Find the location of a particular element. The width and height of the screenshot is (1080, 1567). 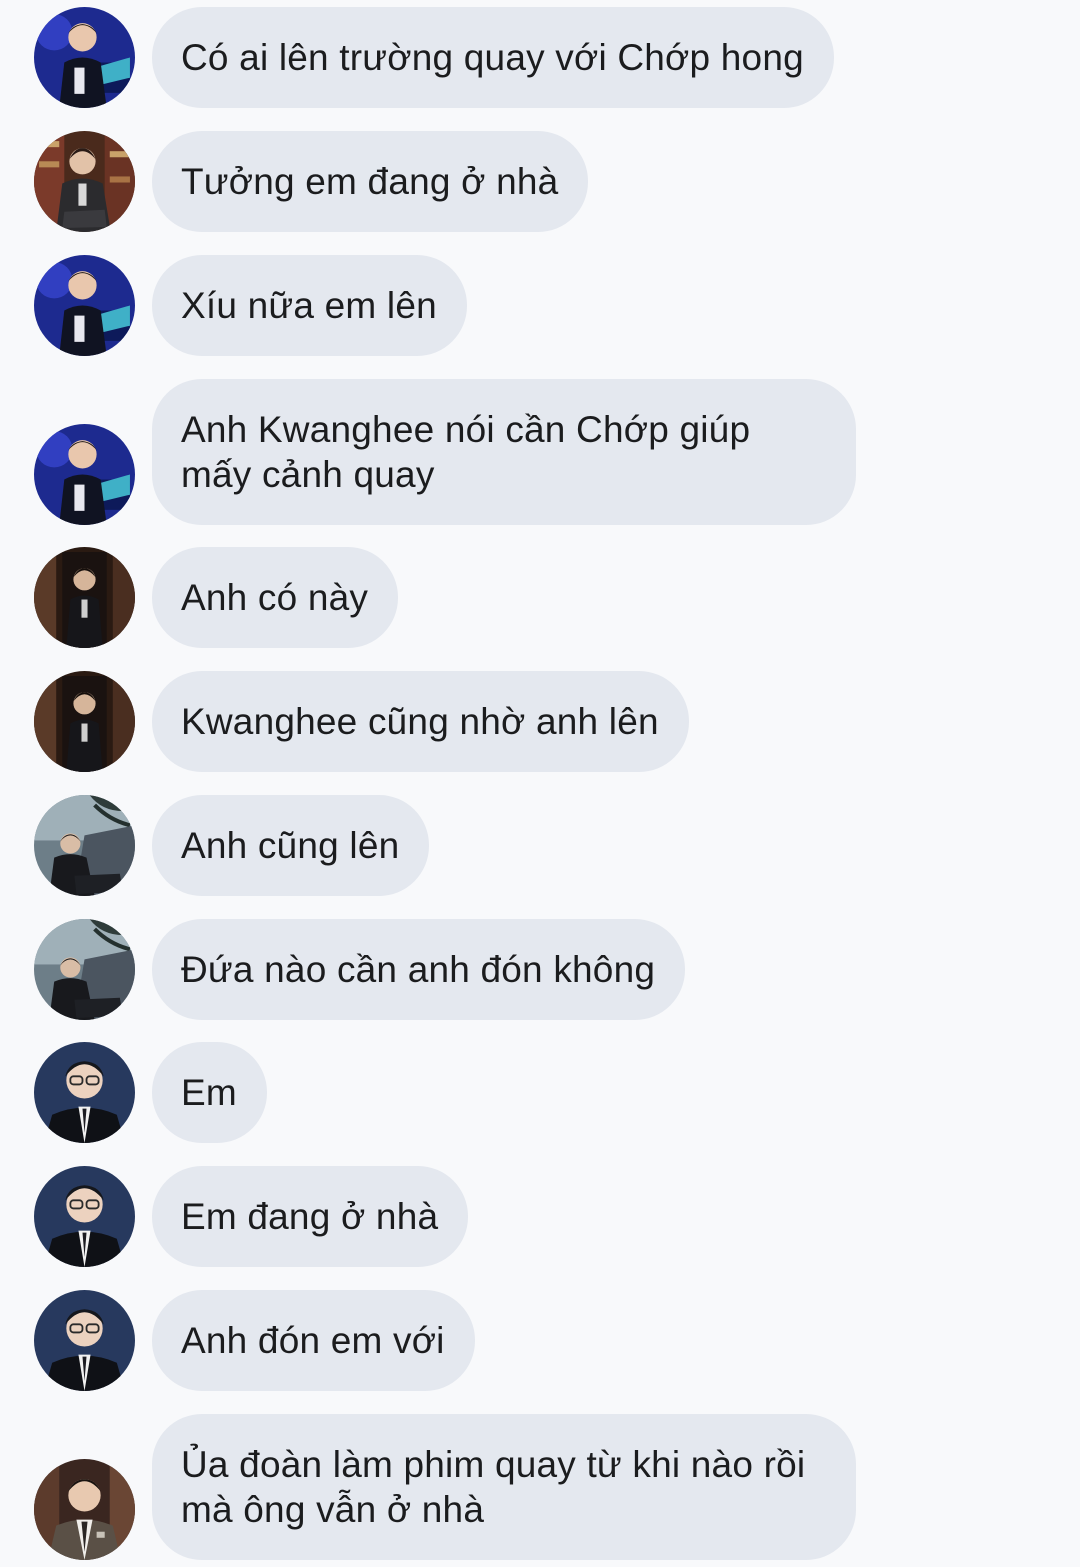

avatar-suit-library-icon is located at coordinates (84, 181).